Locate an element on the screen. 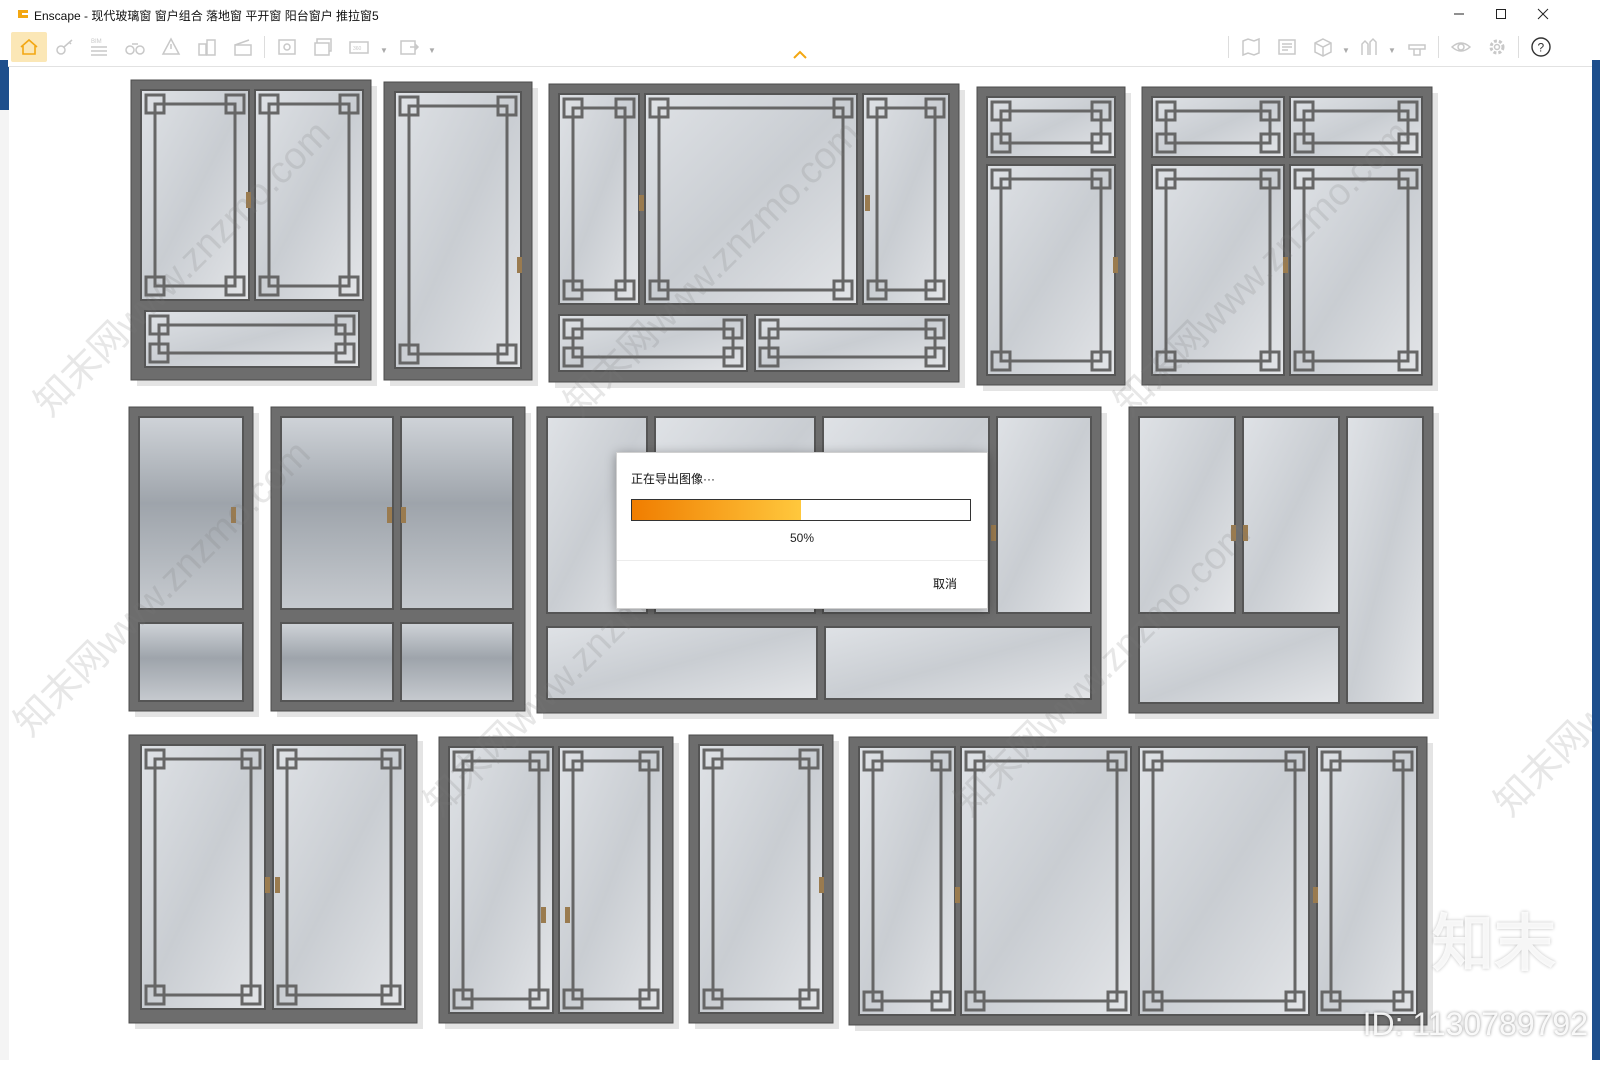 Image resolution: width=1600 pixels, height=1065 pixels. enscape-toolbar: BIM 360 ▼ ▼ ▼ ▼ ? is located at coordinates (800, 47).